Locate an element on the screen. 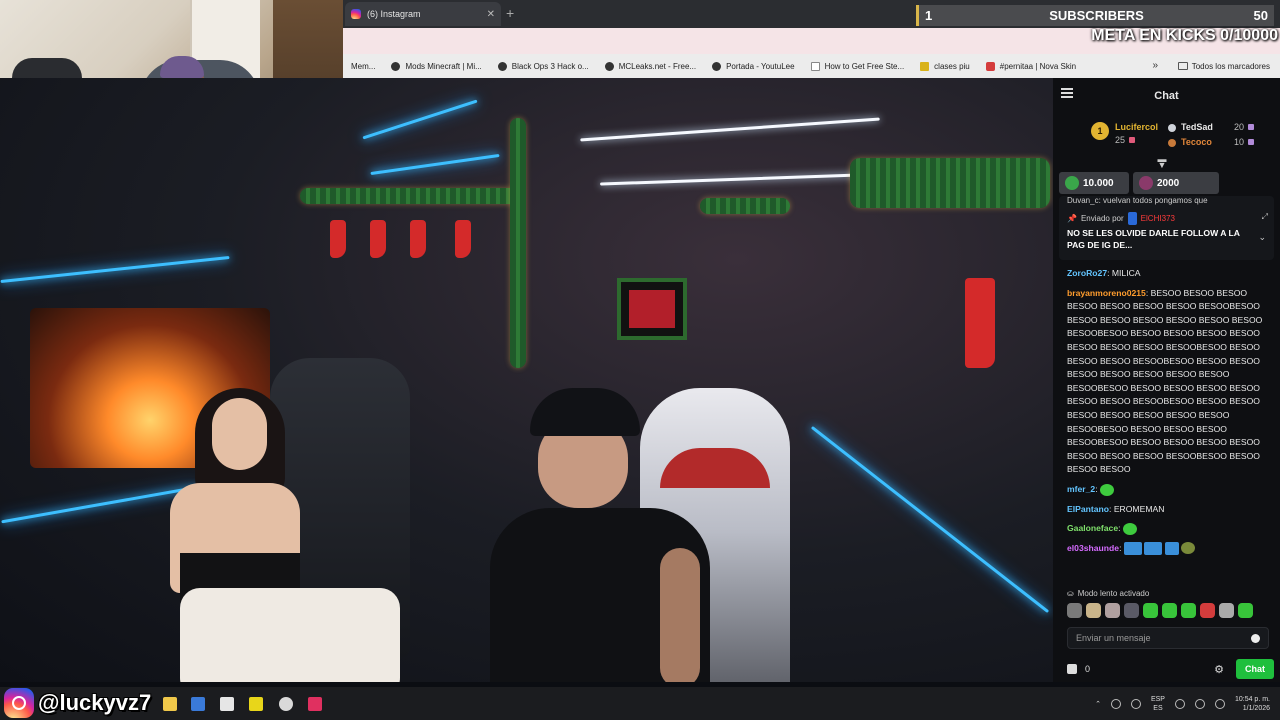 This screenshot has width=1280, height=720. battery-icon is located at coordinates (1219, 704).